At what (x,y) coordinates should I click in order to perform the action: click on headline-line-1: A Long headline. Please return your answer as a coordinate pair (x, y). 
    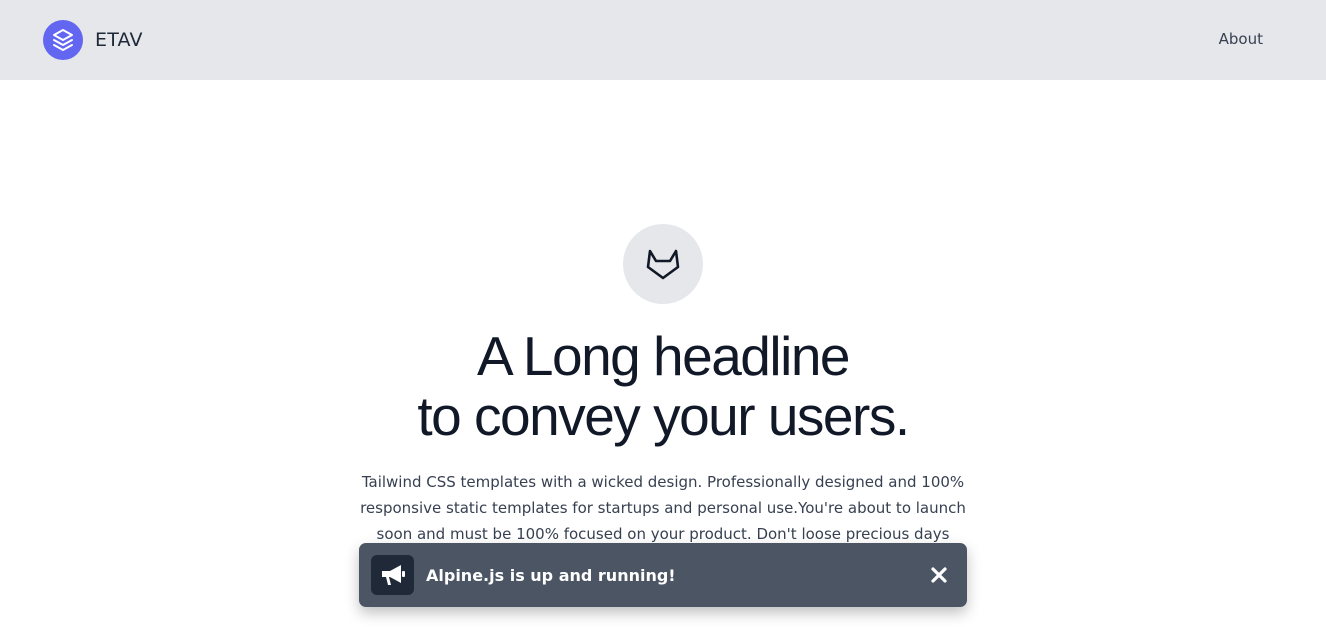
    Looking at the image, I should click on (663, 356).